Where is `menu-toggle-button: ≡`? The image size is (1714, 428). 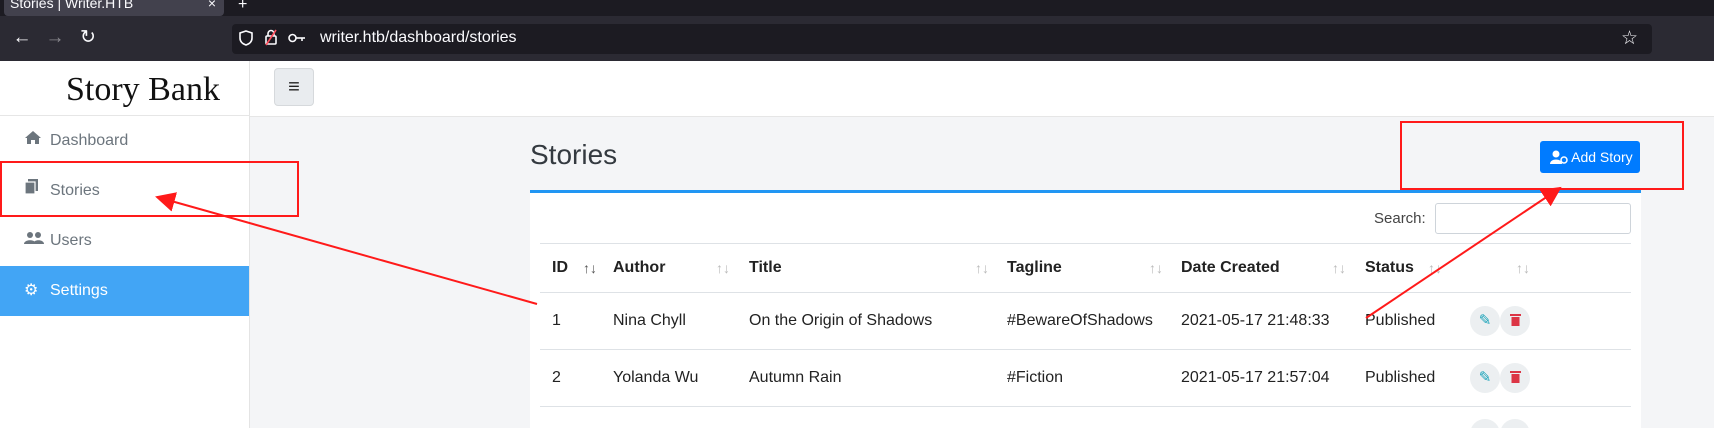
menu-toggle-button: ≡ is located at coordinates (294, 87).